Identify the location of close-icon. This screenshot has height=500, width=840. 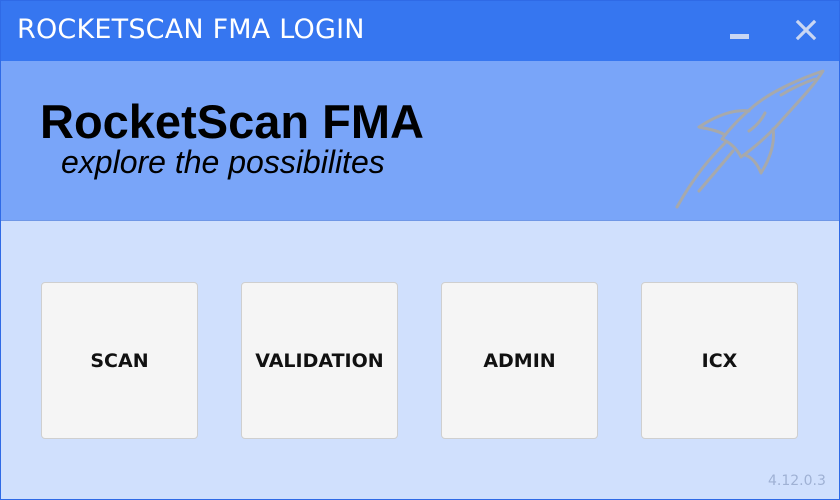
(806, 30).